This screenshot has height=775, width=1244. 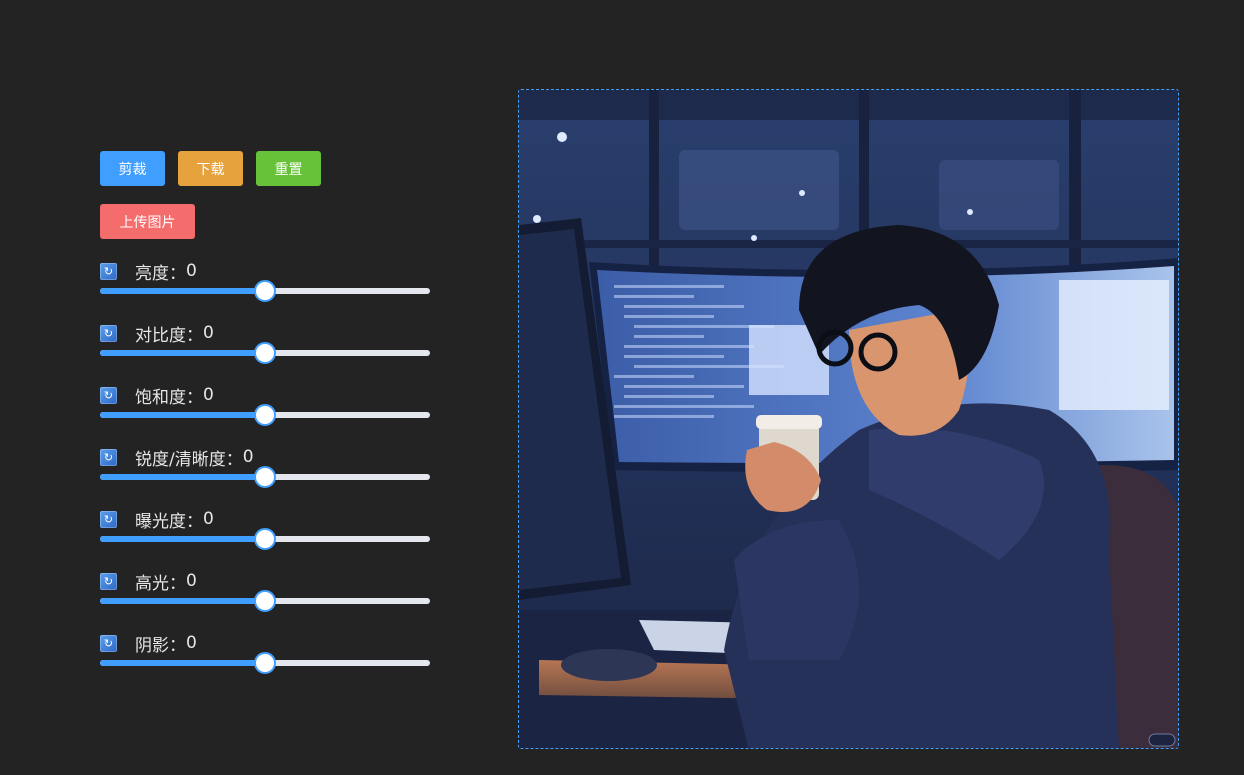 I want to click on contrast-label-row: ↻ 对比度： 0, so click(x=270, y=334).